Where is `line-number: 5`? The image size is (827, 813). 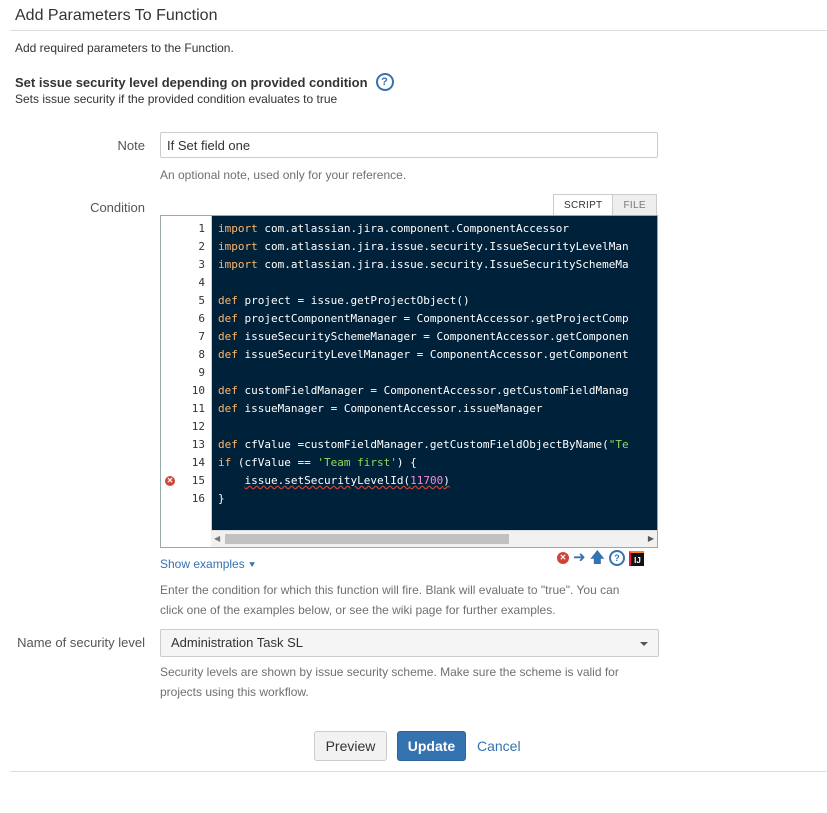 line-number: 5 is located at coordinates (201, 300).